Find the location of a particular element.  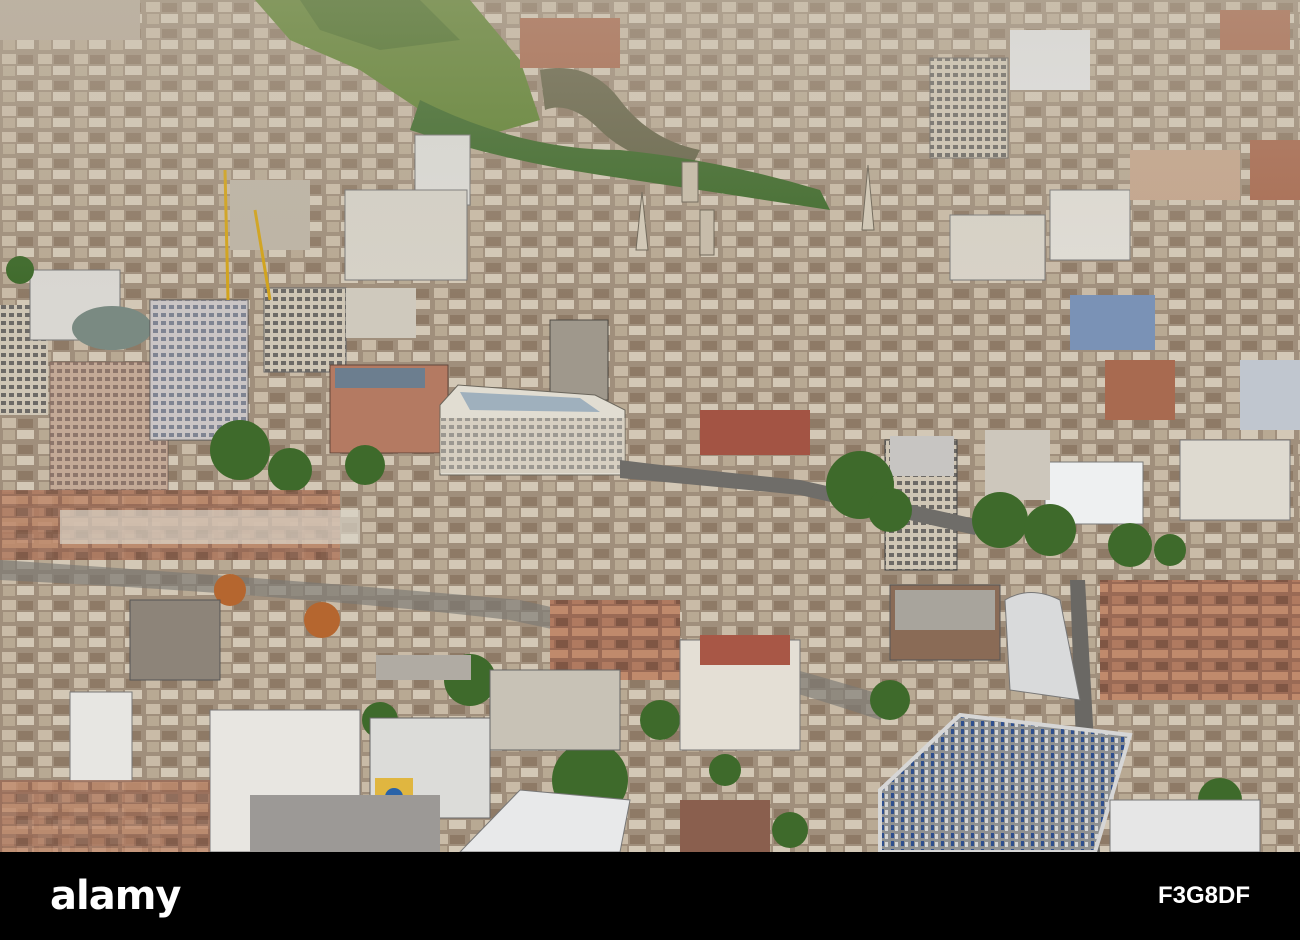

office-windows is located at coordinates (532, 445).